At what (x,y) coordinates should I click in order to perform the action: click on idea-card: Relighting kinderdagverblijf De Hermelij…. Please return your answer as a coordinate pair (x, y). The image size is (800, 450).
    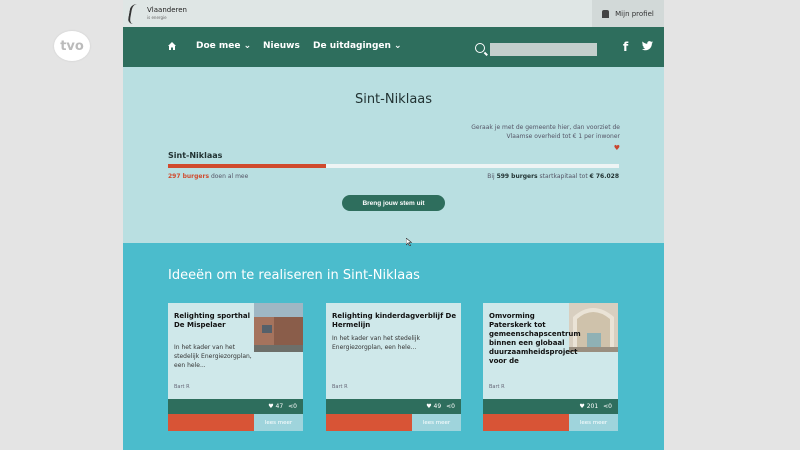
    Looking at the image, I should click on (393, 367).